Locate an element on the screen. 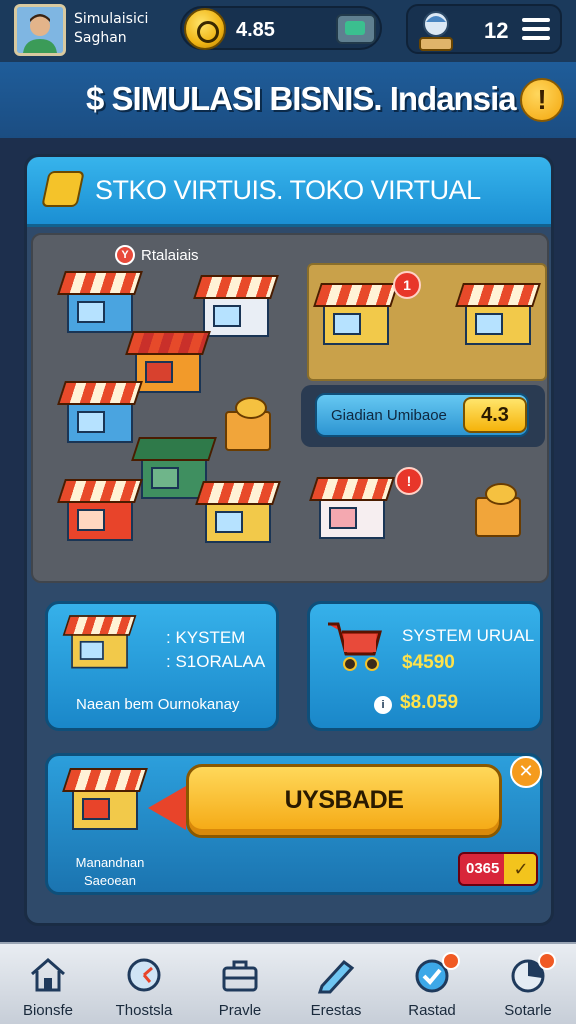 The width and height of the screenshot is (576, 1024). cost-value: 0365 is located at coordinates (483, 868).